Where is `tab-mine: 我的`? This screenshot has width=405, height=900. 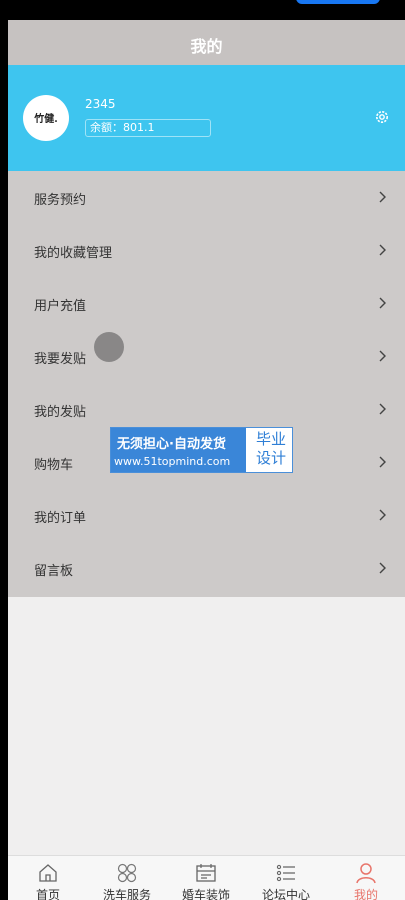
tab-mine: 我的 is located at coordinates (365, 878).